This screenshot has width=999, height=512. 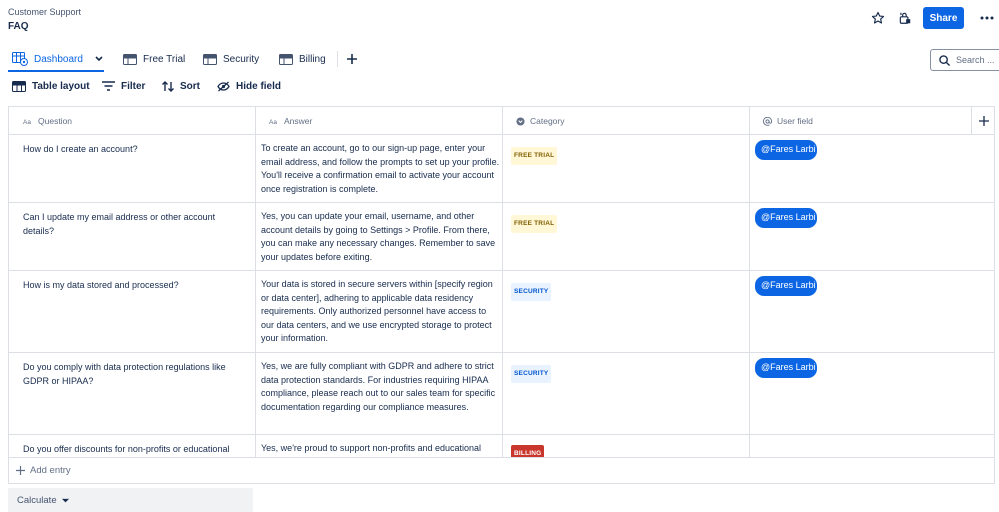 I want to click on tab-free-trial: Free Trial, so click(x=154, y=59).